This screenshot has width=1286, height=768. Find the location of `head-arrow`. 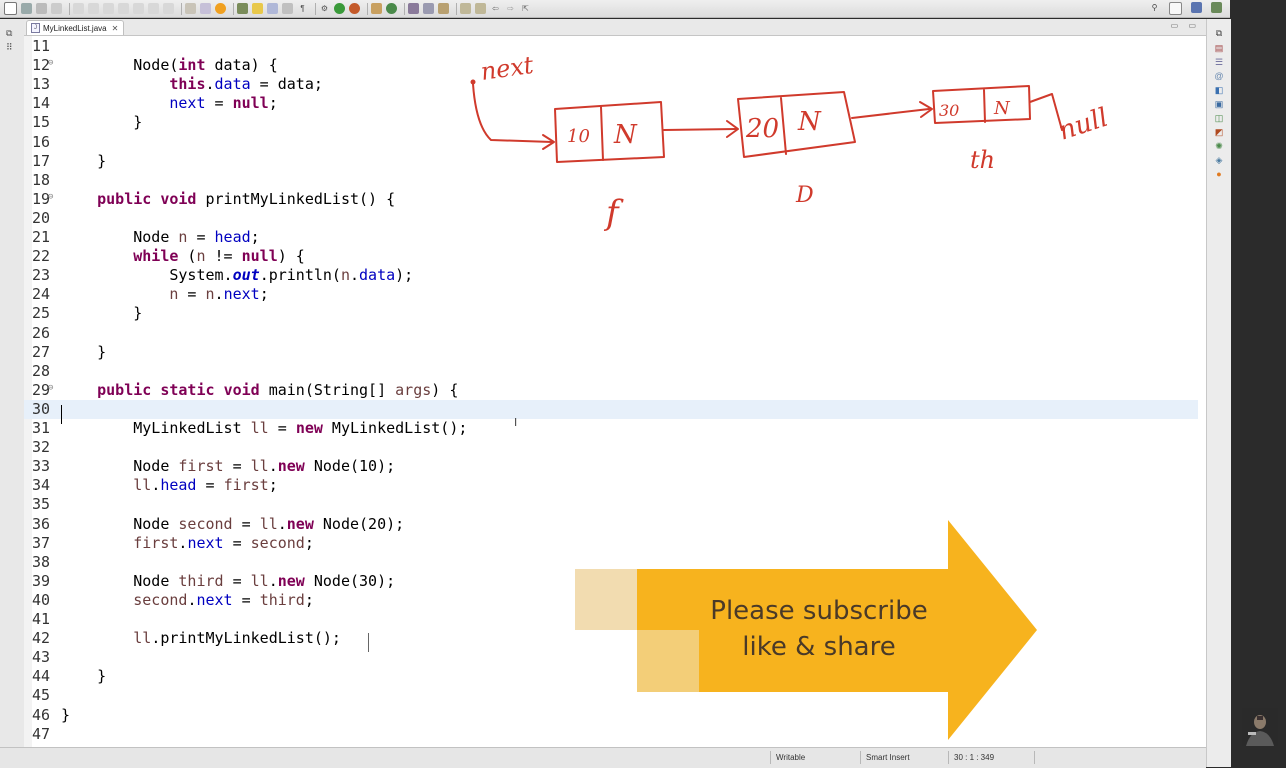

head-arrow is located at coordinates (512, 113).